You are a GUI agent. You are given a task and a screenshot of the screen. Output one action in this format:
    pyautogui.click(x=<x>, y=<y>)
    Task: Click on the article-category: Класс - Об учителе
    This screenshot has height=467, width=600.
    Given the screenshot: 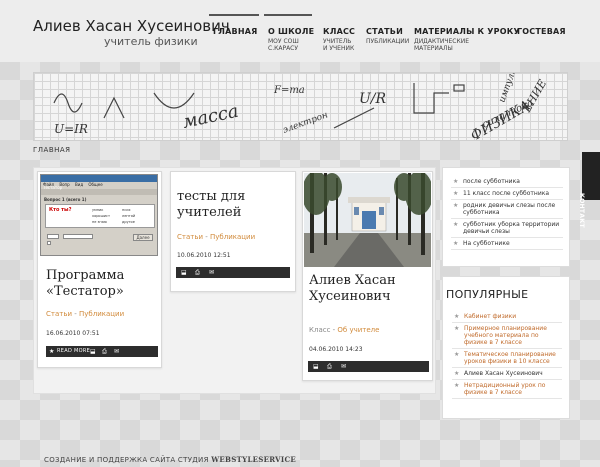 What is the action you would take?
    pyautogui.click(x=344, y=330)
    